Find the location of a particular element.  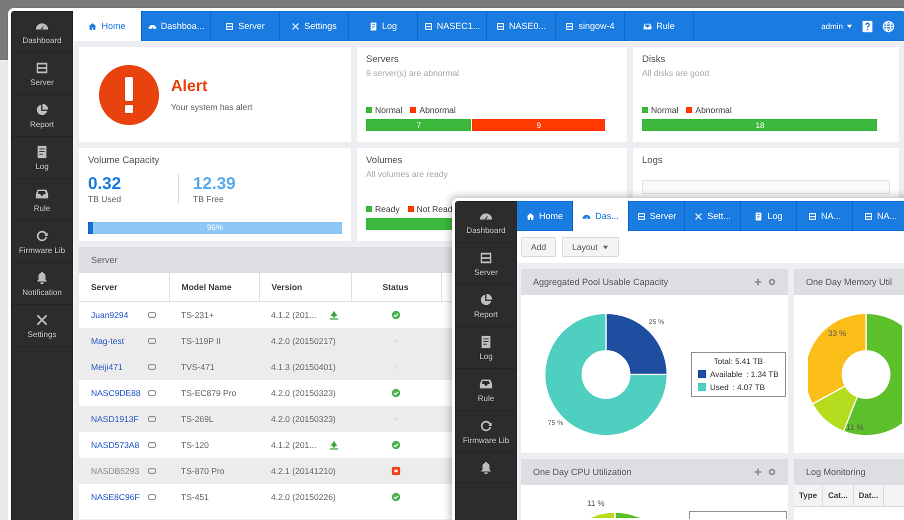

caret-icon is located at coordinates (849, 26).